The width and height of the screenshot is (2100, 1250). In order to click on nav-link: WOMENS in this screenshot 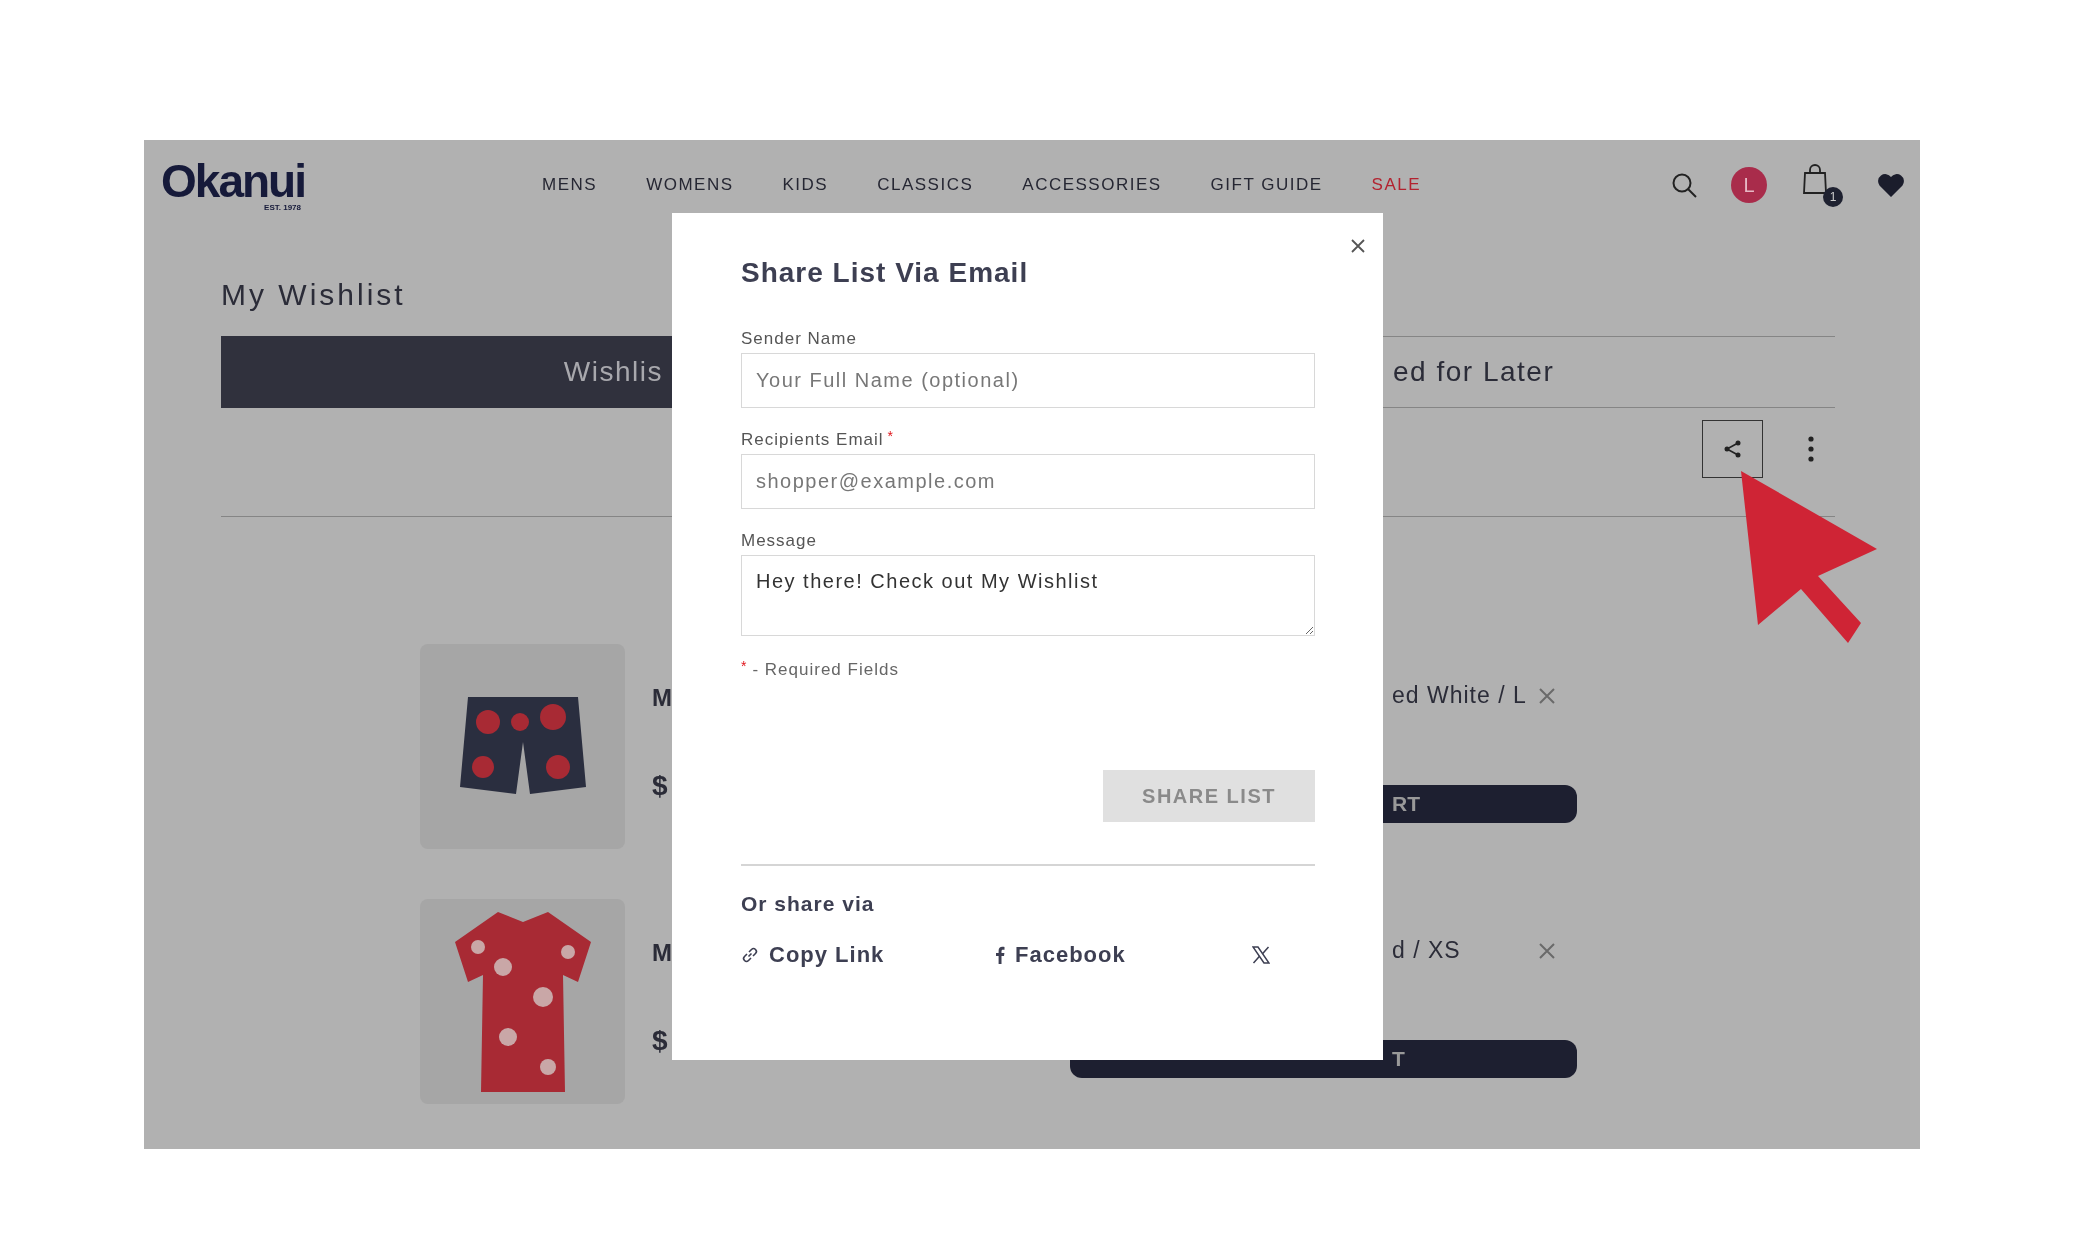, I will do `click(690, 185)`.